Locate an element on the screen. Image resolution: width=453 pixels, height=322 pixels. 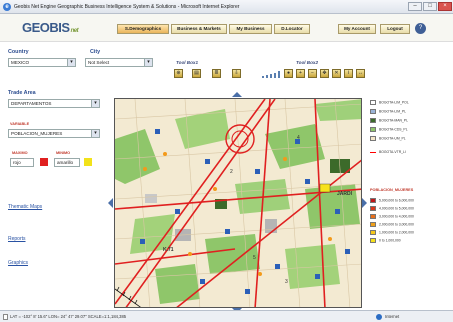
variable-select: POBLACION_MUJERES ▾ is located at coordinates (54, 133).